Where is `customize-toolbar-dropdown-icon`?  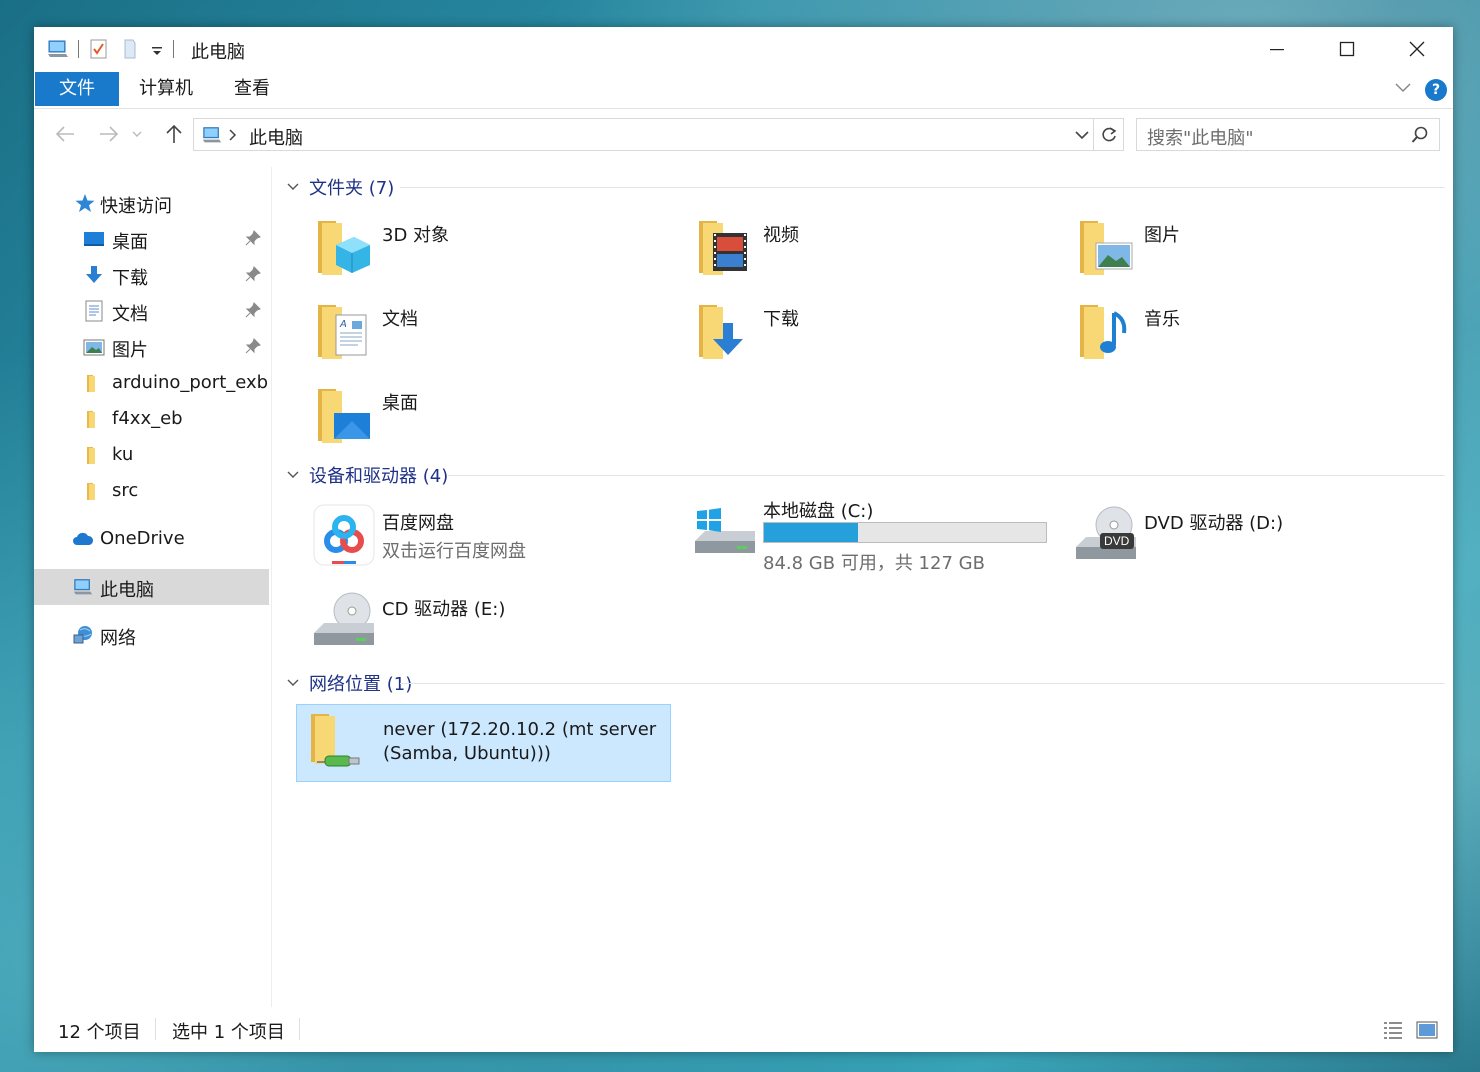 customize-toolbar-dropdown-icon is located at coordinates (157, 49).